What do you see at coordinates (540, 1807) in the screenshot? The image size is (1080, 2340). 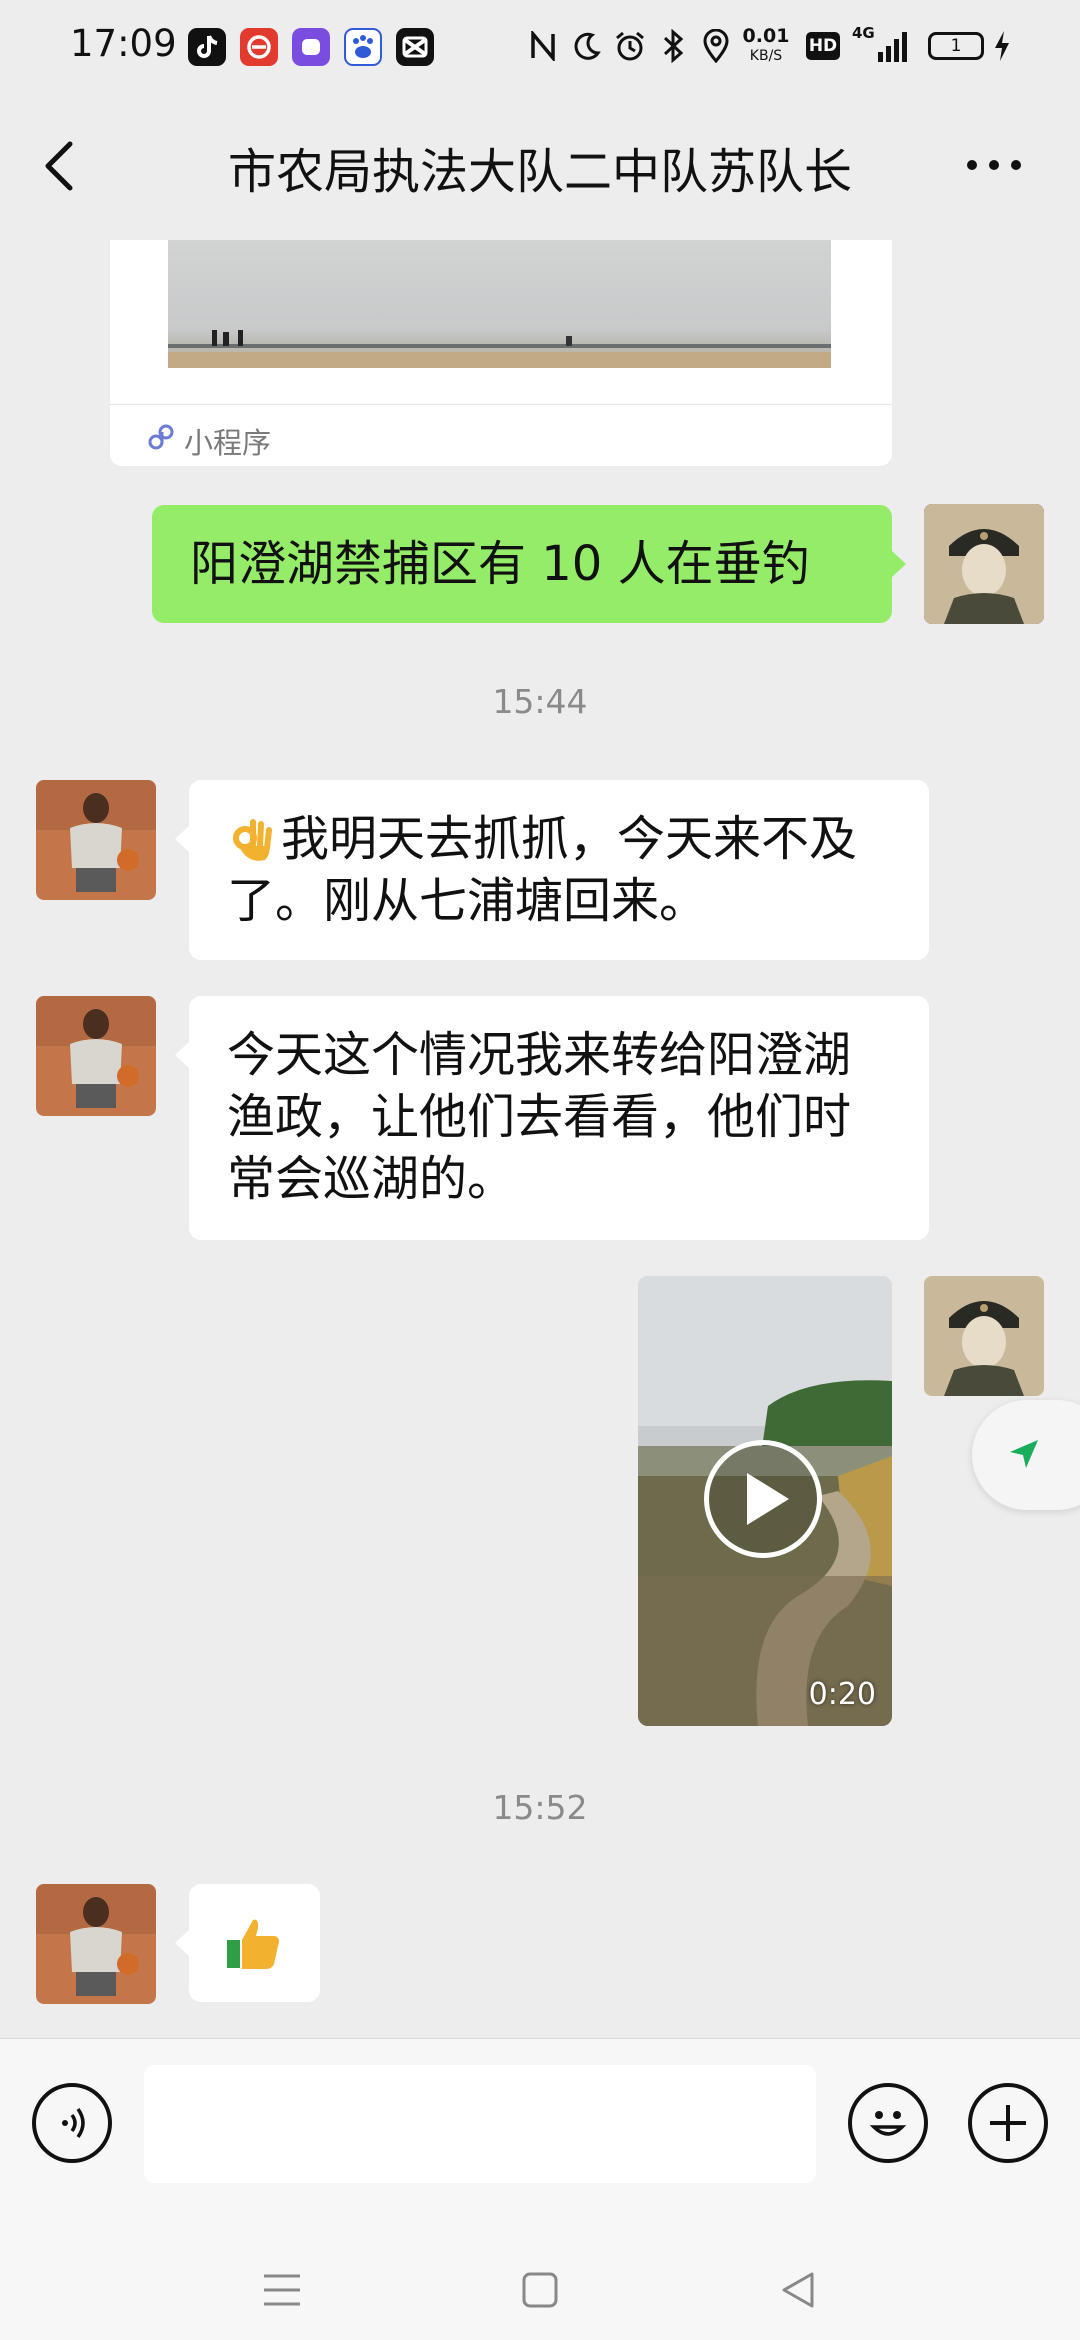 I see `timestamp: 15:52` at bounding box center [540, 1807].